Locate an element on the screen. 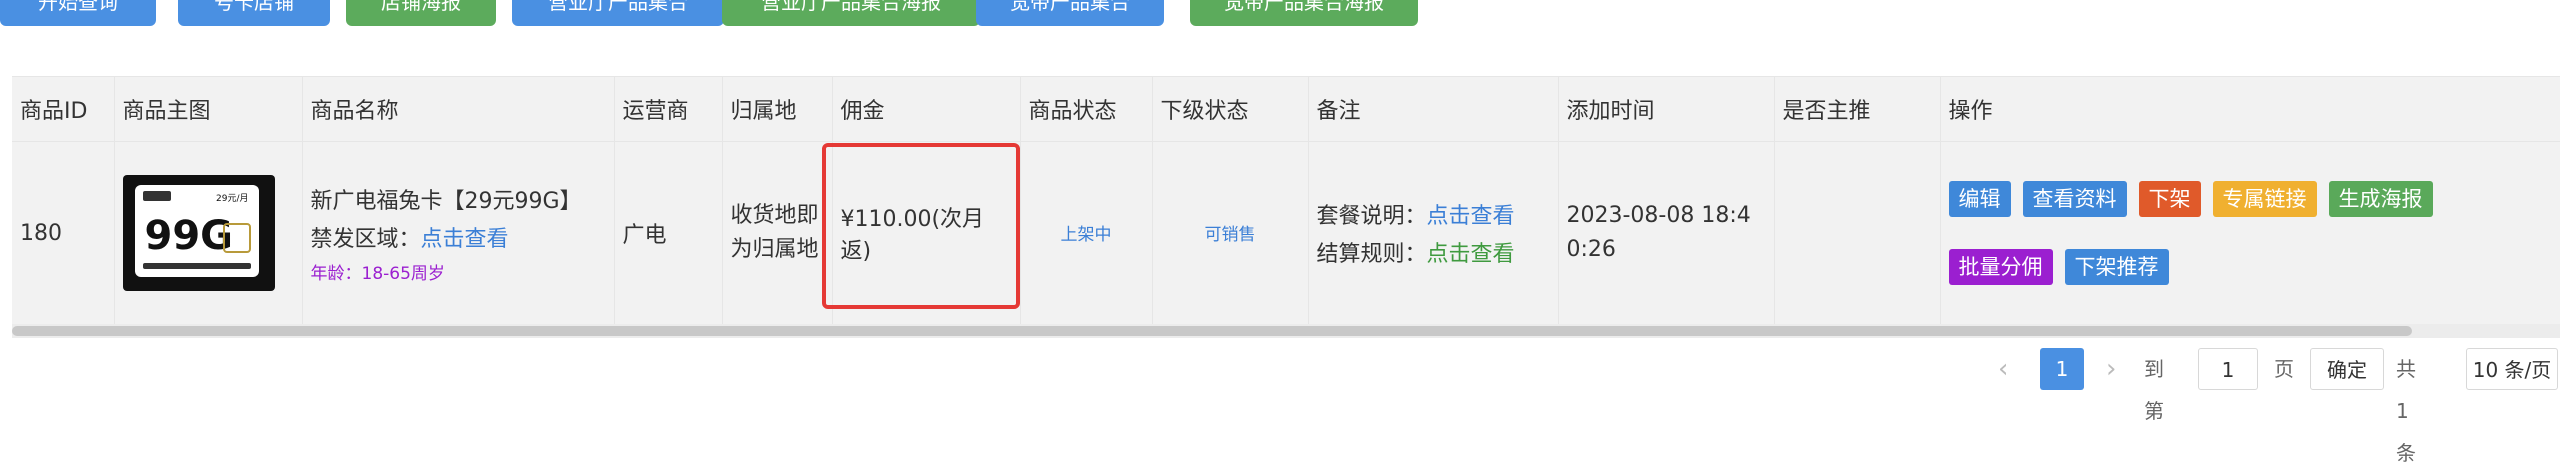 The width and height of the screenshot is (2560, 474). start-query-button: 开始查询 is located at coordinates (78, 13).